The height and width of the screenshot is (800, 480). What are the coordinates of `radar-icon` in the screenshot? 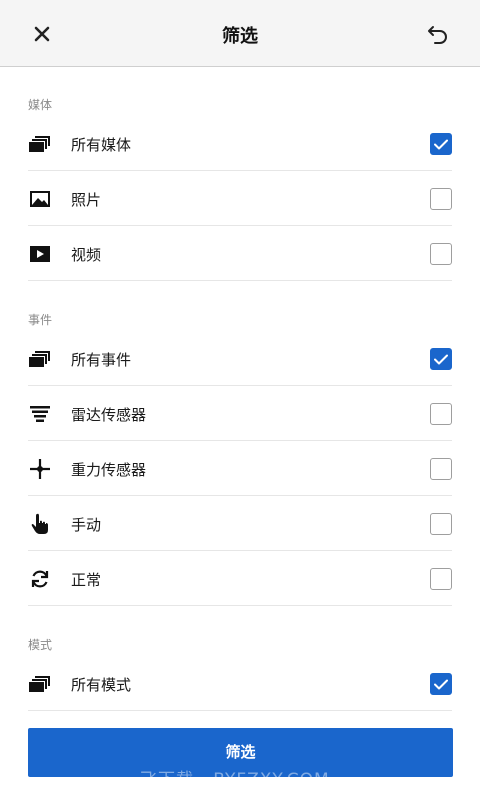 It's located at (40, 414).